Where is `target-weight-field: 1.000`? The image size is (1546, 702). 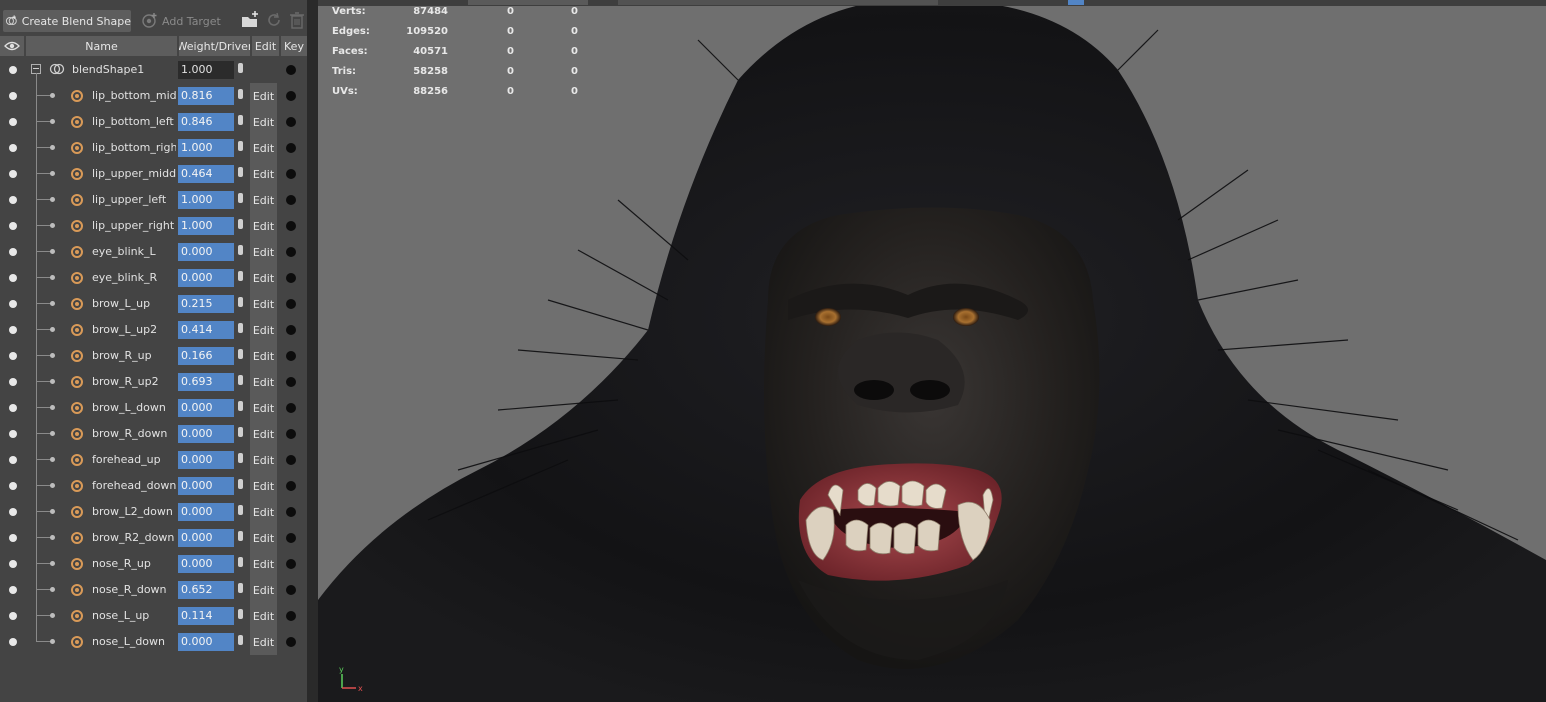 target-weight-field: 1.000 is located at coordinates (206, 226).